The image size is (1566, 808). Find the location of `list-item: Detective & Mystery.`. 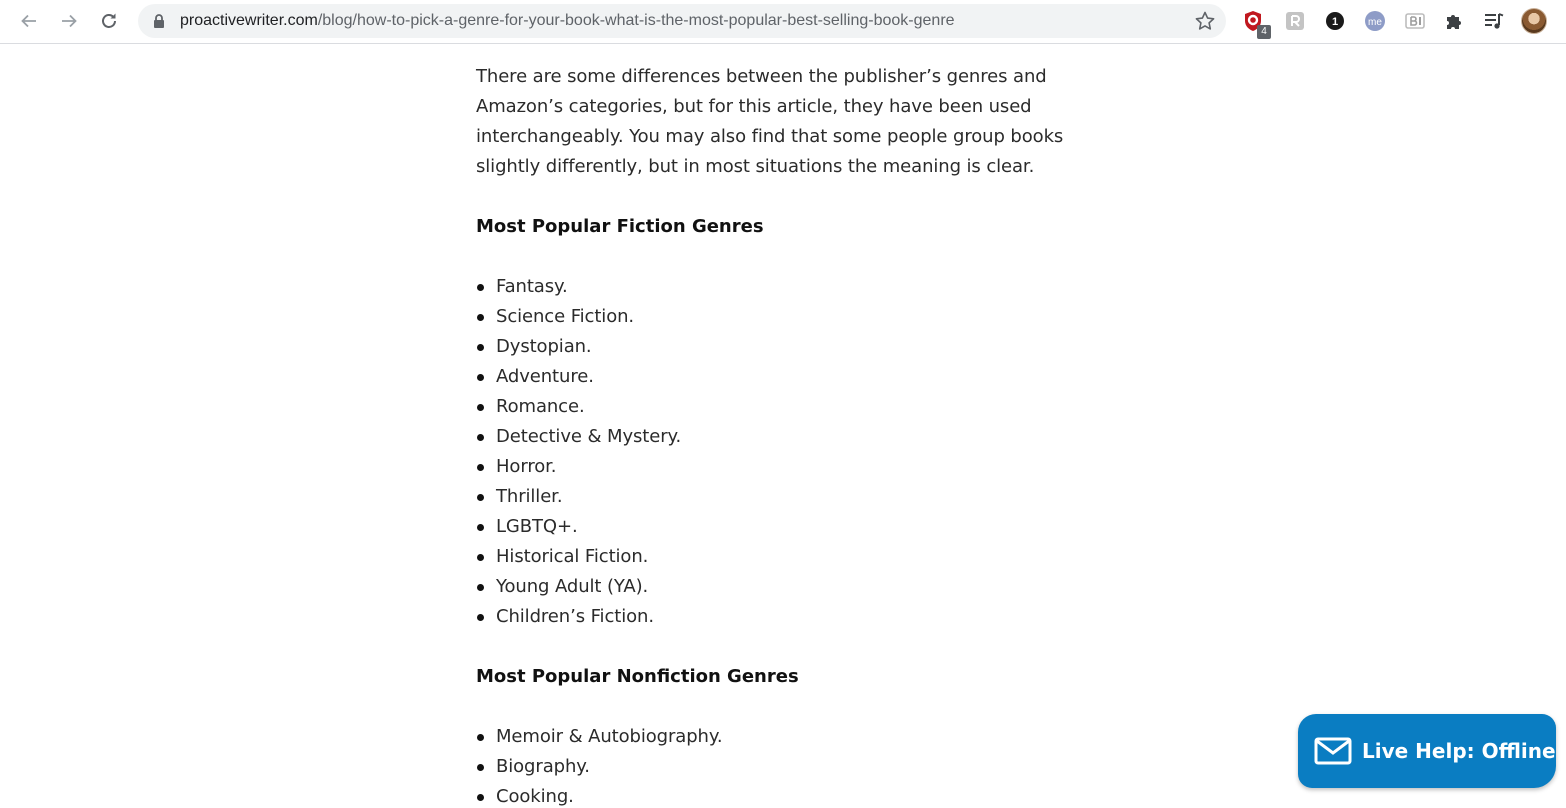

list-item: Detective & Mystery. is located at coordinates (776, 437).